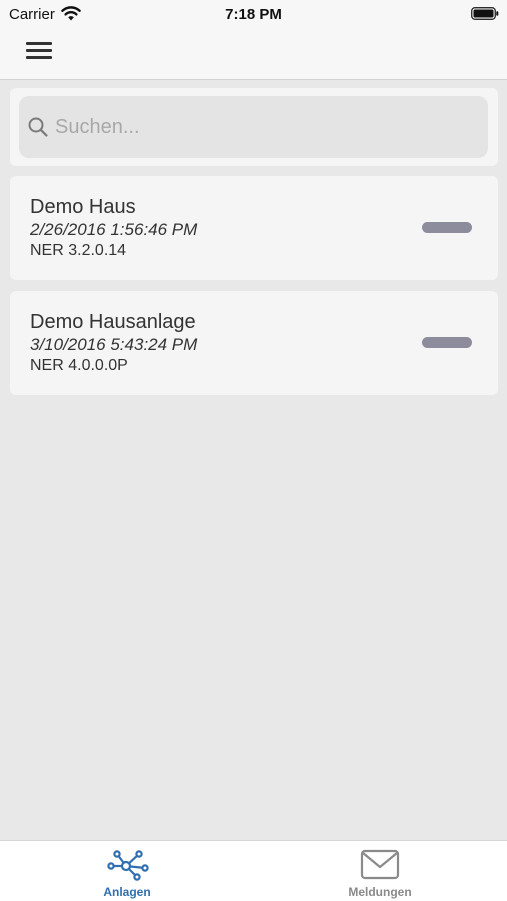 Image resolution: width=507 pixels, height=901 pixels. I want to click on tab-meldungen: Meldungen, so click(380, 871).